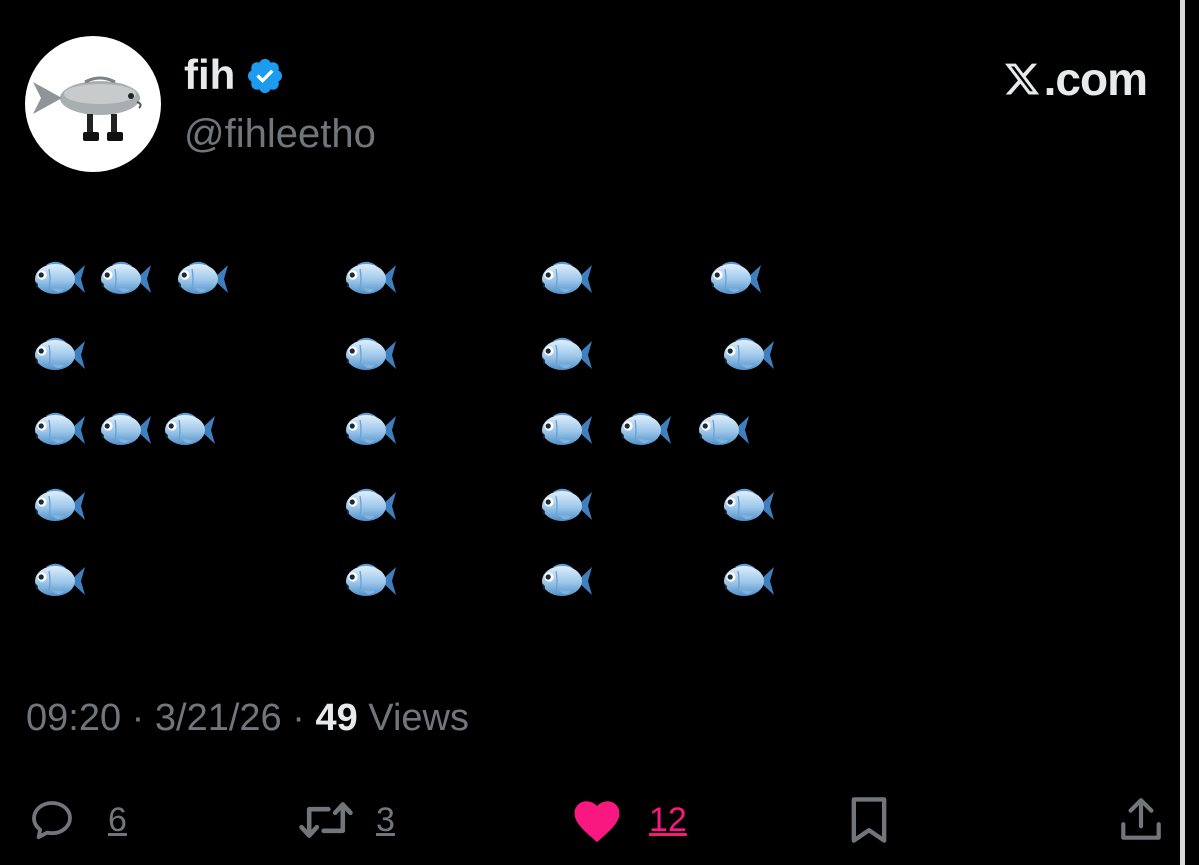 The height and width of the screenshot is (865, 1199). What do you see at coordinates (117, 820) in the screenshot?
I see `reply-count: 6` at bounding box center [117, 820].